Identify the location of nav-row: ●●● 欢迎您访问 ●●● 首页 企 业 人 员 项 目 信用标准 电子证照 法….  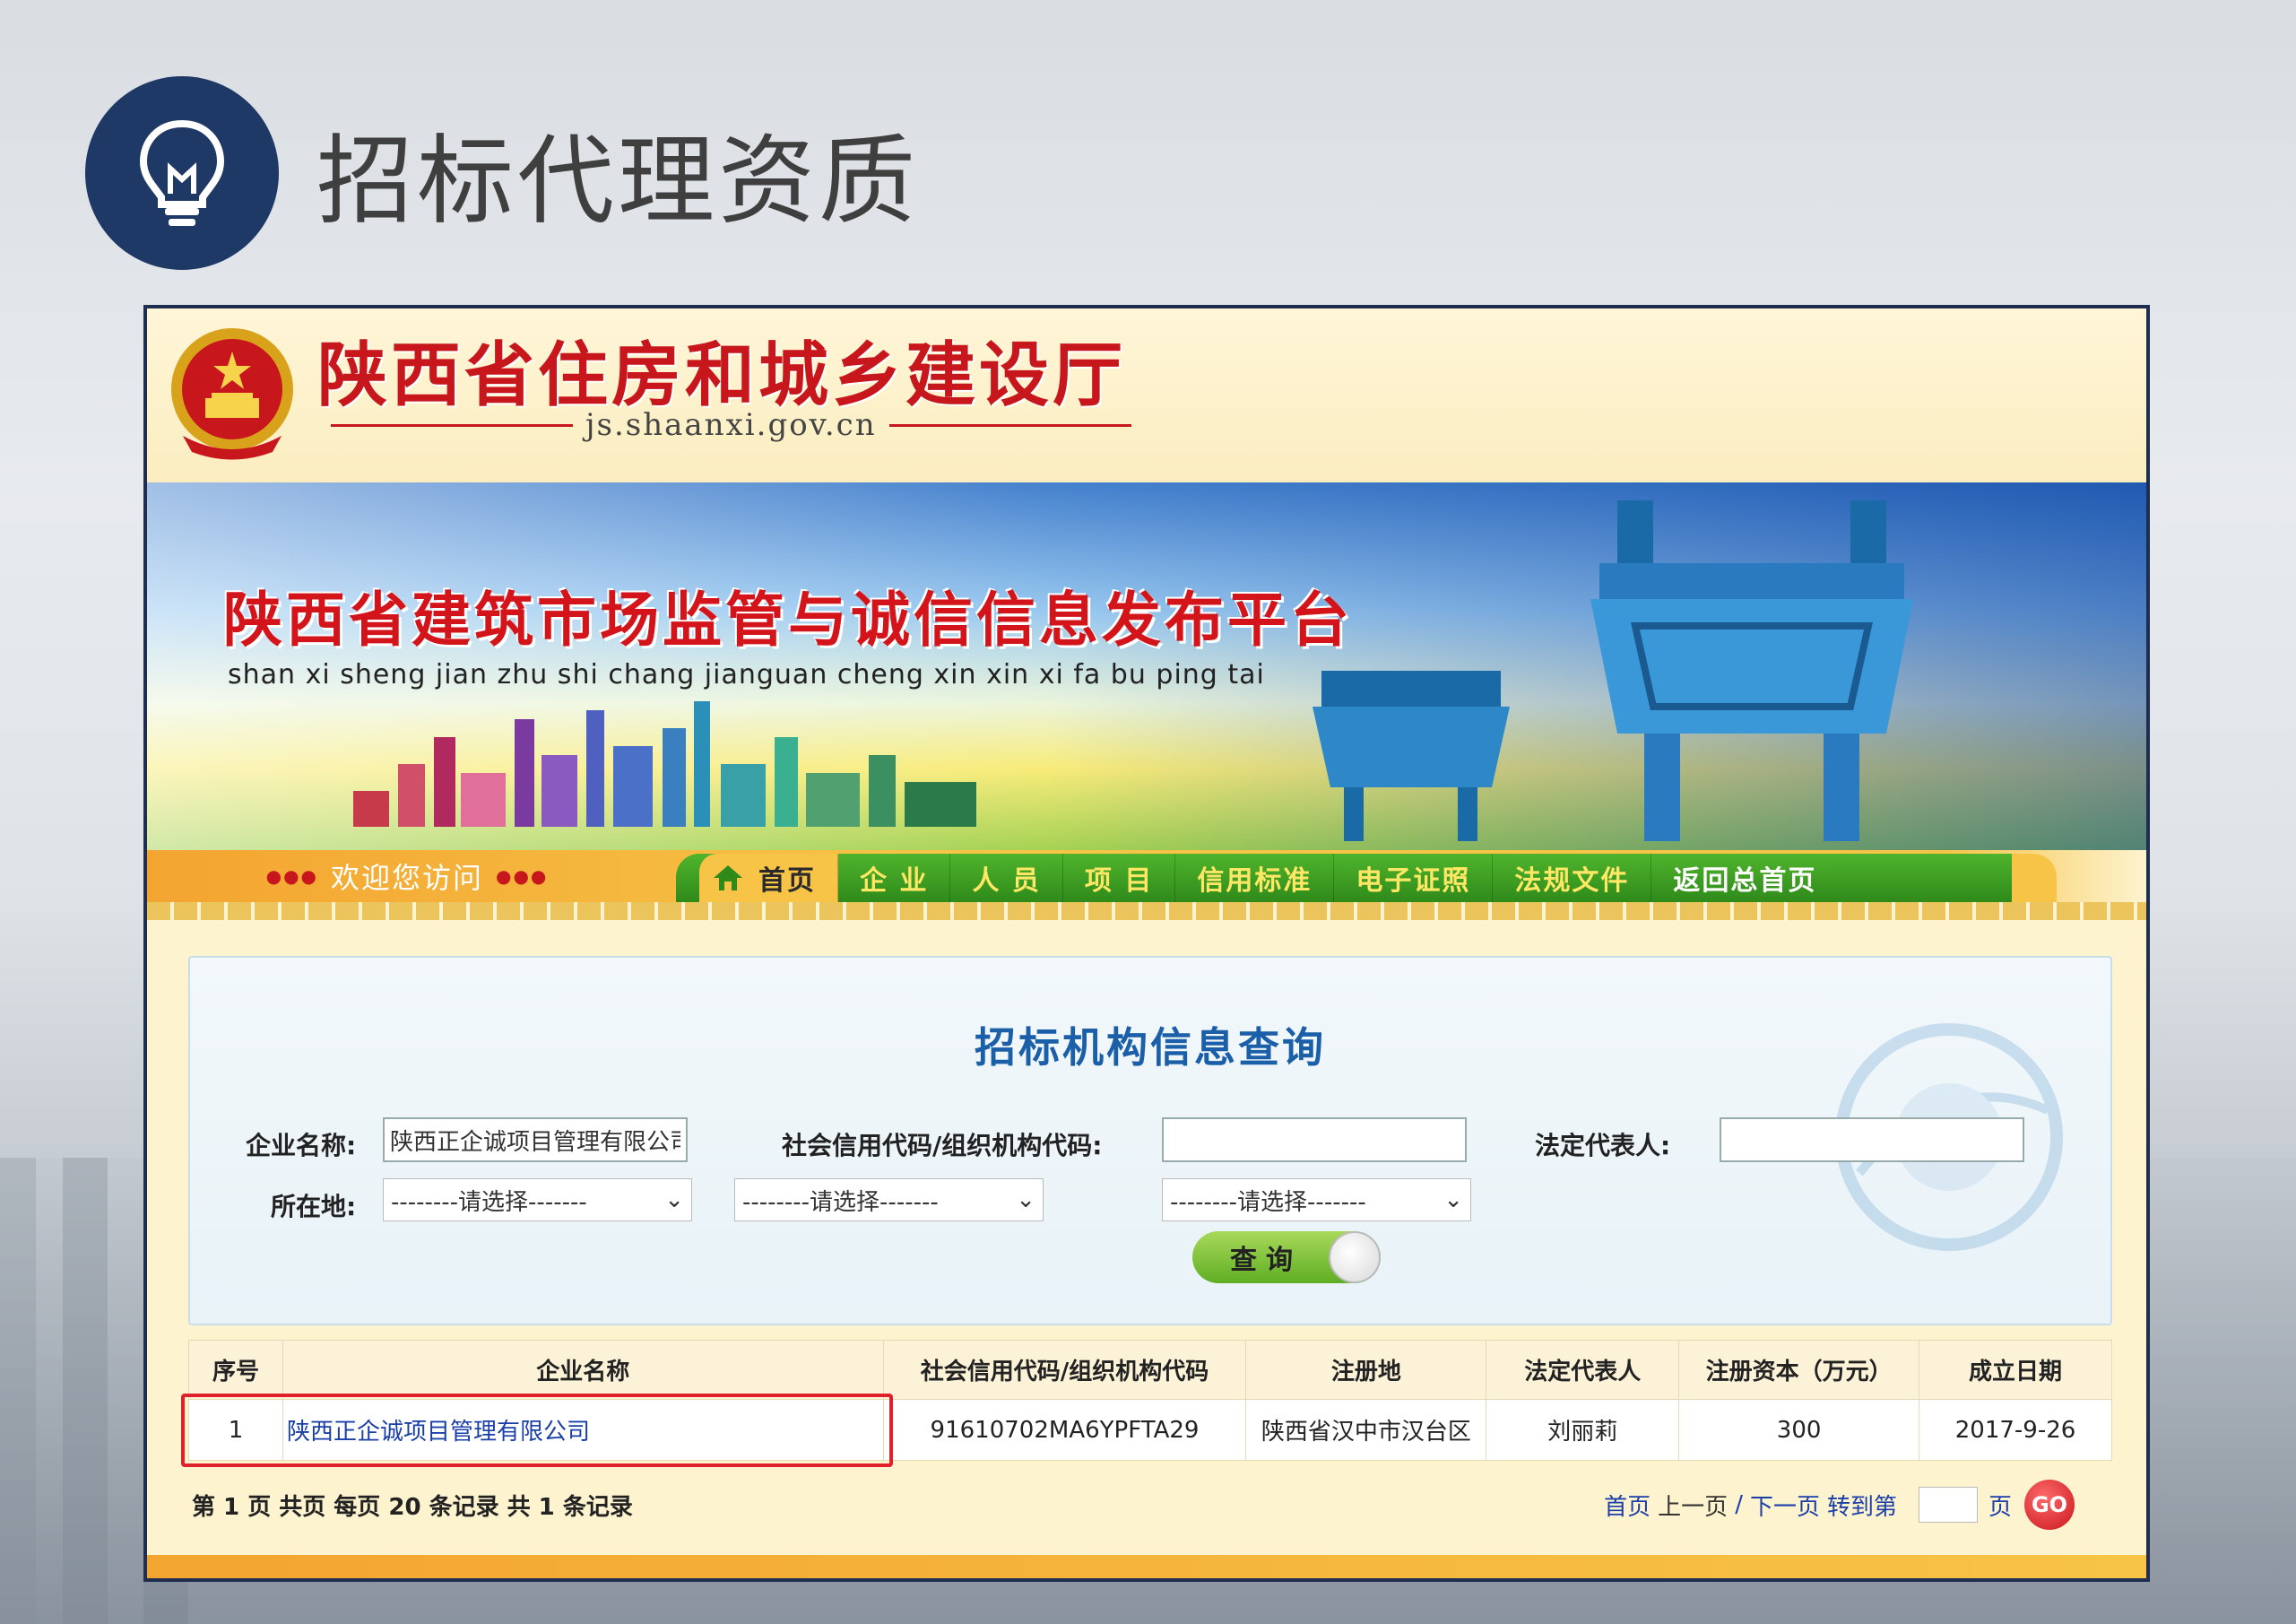
(1146, 876).